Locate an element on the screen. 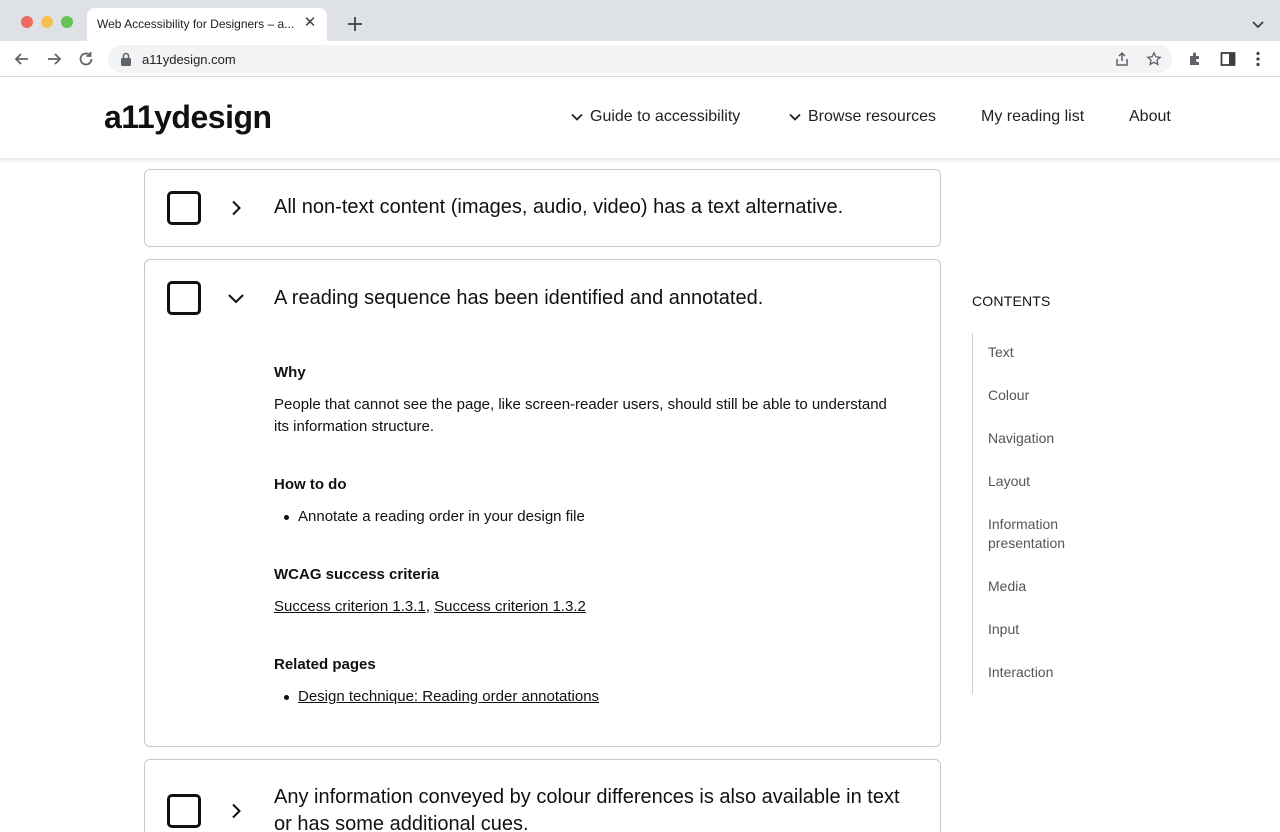  tab-list-chevron-icon is located at coordinates (1258, 24).